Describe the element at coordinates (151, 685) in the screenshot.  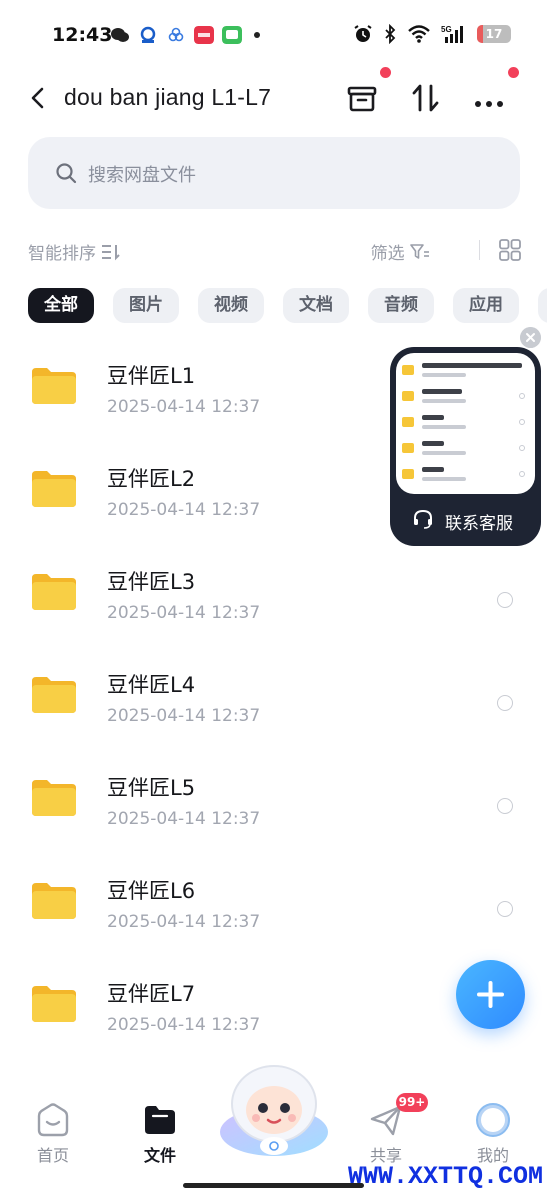
I see `file-name: 豆伴匠L4` at that location.